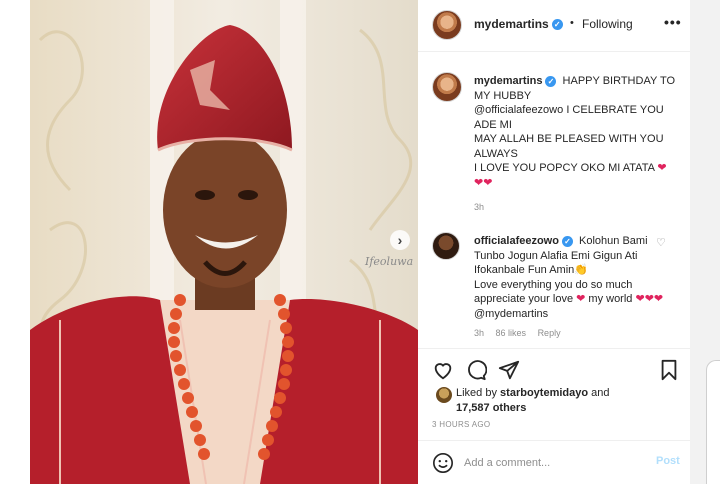 The width and height of the screenshot is (720, 484). Describe the element at coordinates (581, 270) in the screenshot. I see `clap-emoji: 👏` at that location.